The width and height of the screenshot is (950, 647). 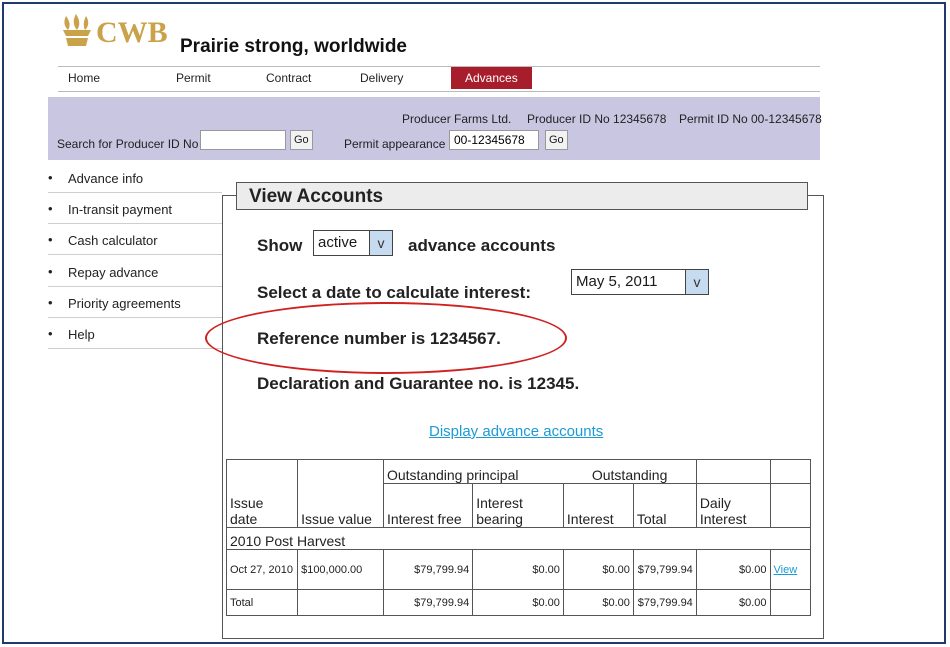 I want to click on view-link: View, so click(x=786, y=570).